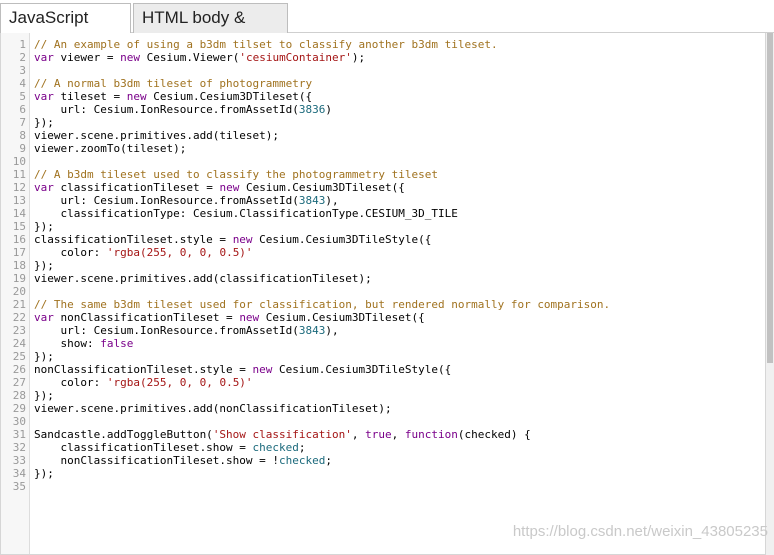 The width and height of the screenshot is (774, 555). What do you see at coordinates (770, 198) in the screenshot?
I see `scrollbar-thumb` at bounding box center [770, 198].